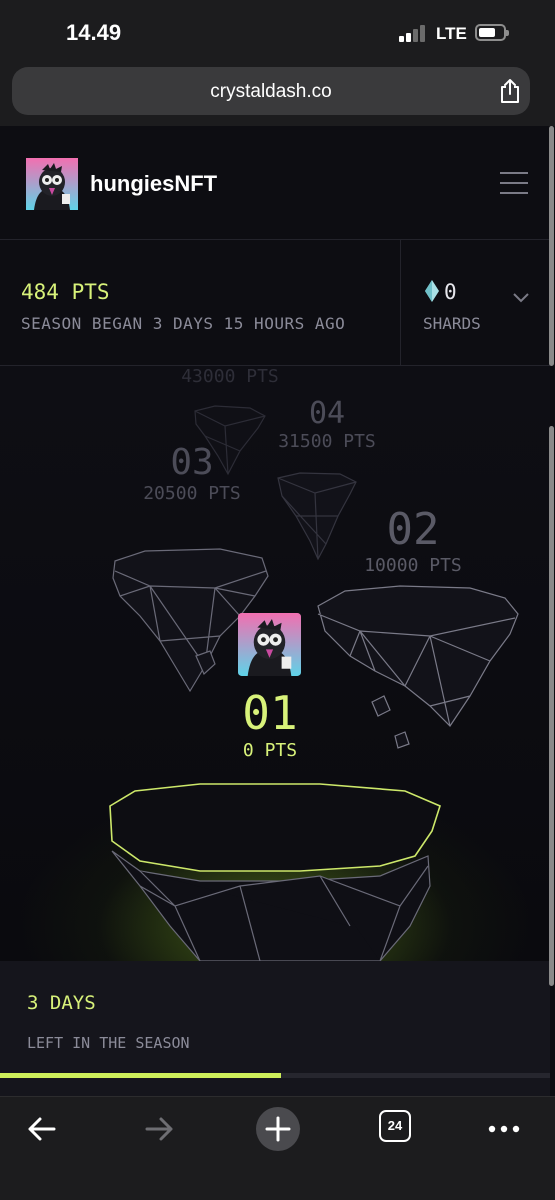 This screenshot has height=1200, width=555. I want to click on days-left-label: LEFT IN THE SEASON, so click(108, 1043).